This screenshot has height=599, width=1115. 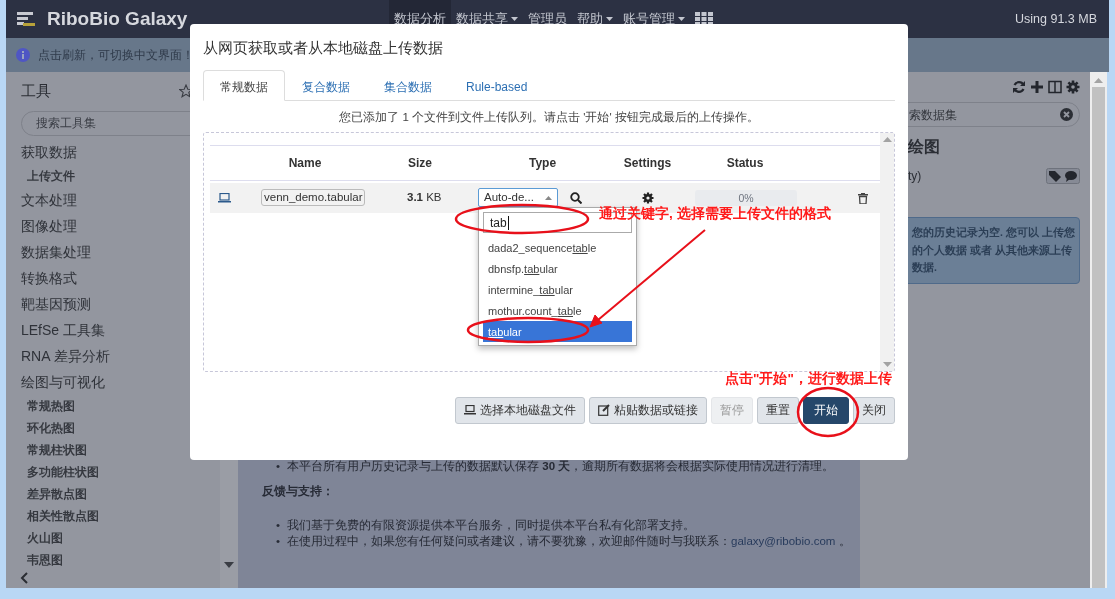 I want to click on dialog-tab: Rule-based, so click(x=497, y=85).